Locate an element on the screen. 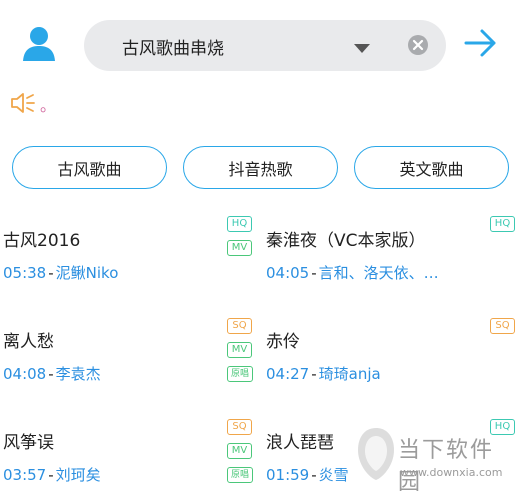 The image size is (519, 500). watermark-text: 当下软件园 is located at coordinates (446, 466).